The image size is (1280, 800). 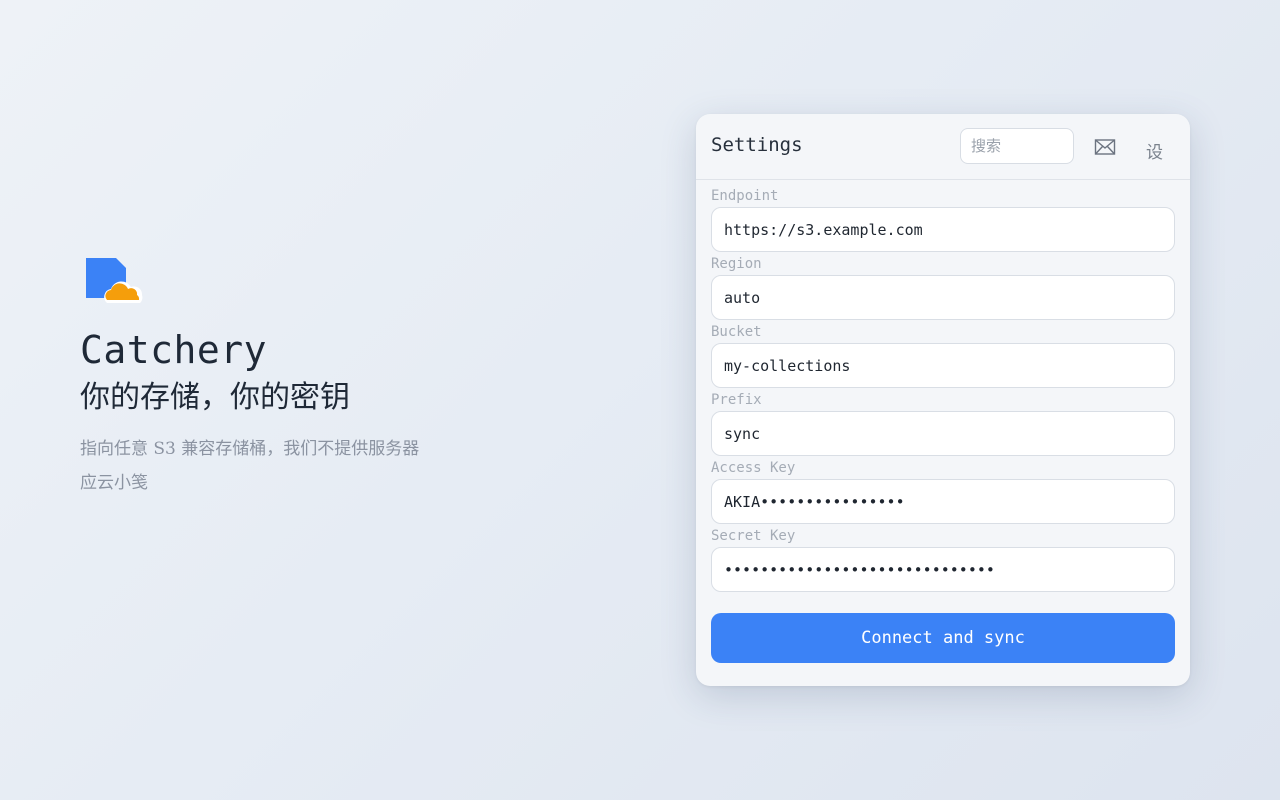 What do you see at coordinates (215, 397) in the screenshot?
I see `tagline: 你的存储，你的密钥` at bounding box center [215, 397].